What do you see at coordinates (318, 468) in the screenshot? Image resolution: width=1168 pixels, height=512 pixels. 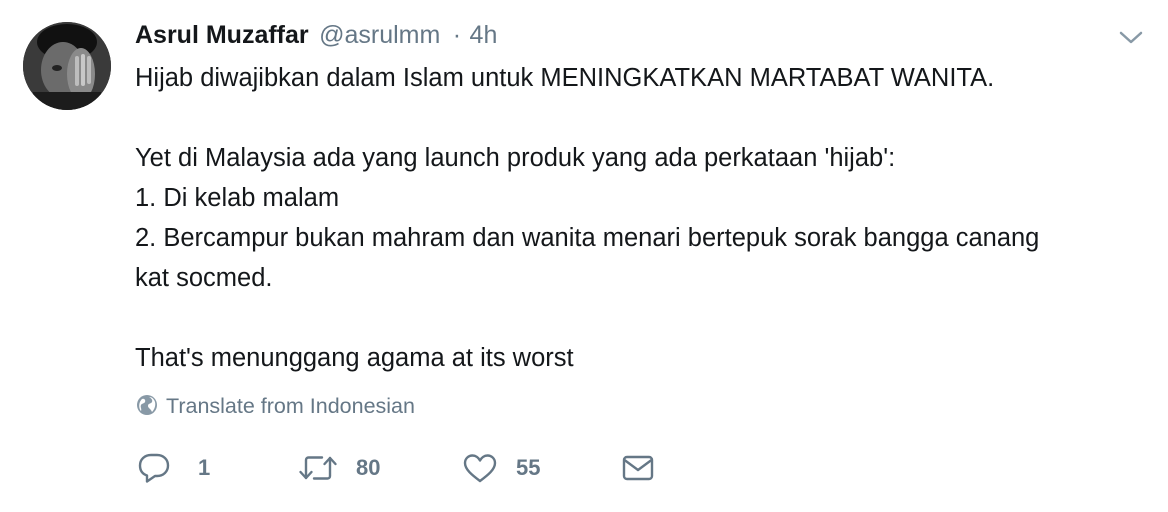 I see `retweet-icon` at bounding box center [318, 468].